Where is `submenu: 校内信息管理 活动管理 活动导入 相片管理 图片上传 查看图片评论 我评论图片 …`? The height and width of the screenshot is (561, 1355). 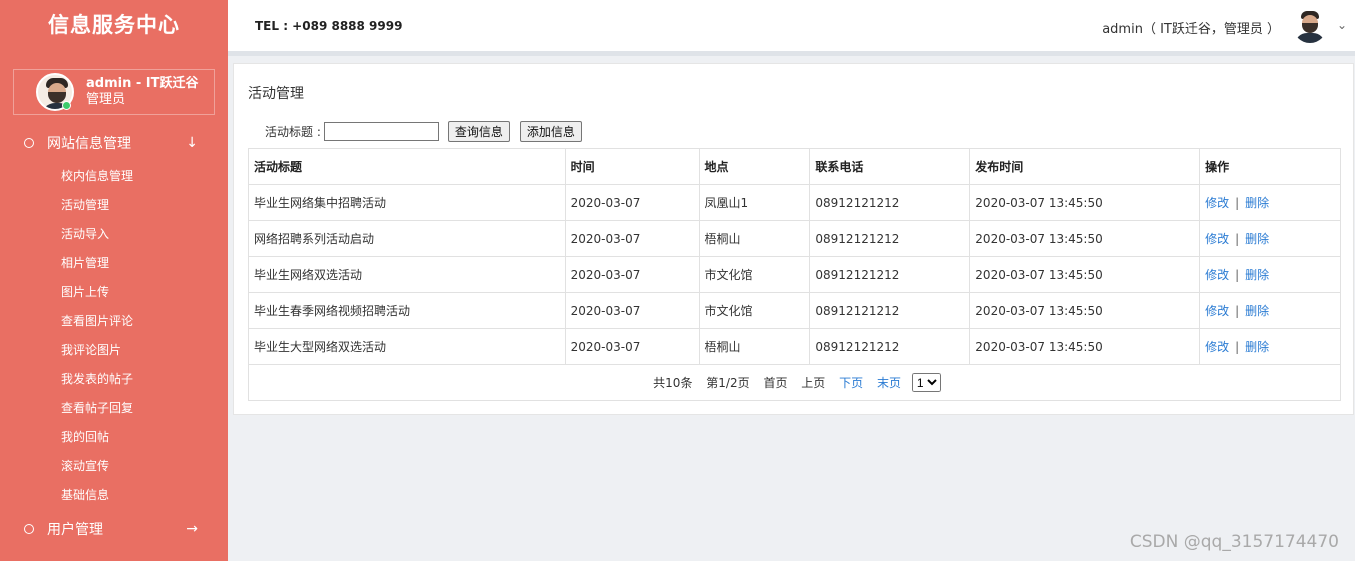
submenu: 校内信息管理 活动管理 活动导入 相片管理 图片上传 查看图片评论 我评论图片 … is located at coordinates (97, 336).